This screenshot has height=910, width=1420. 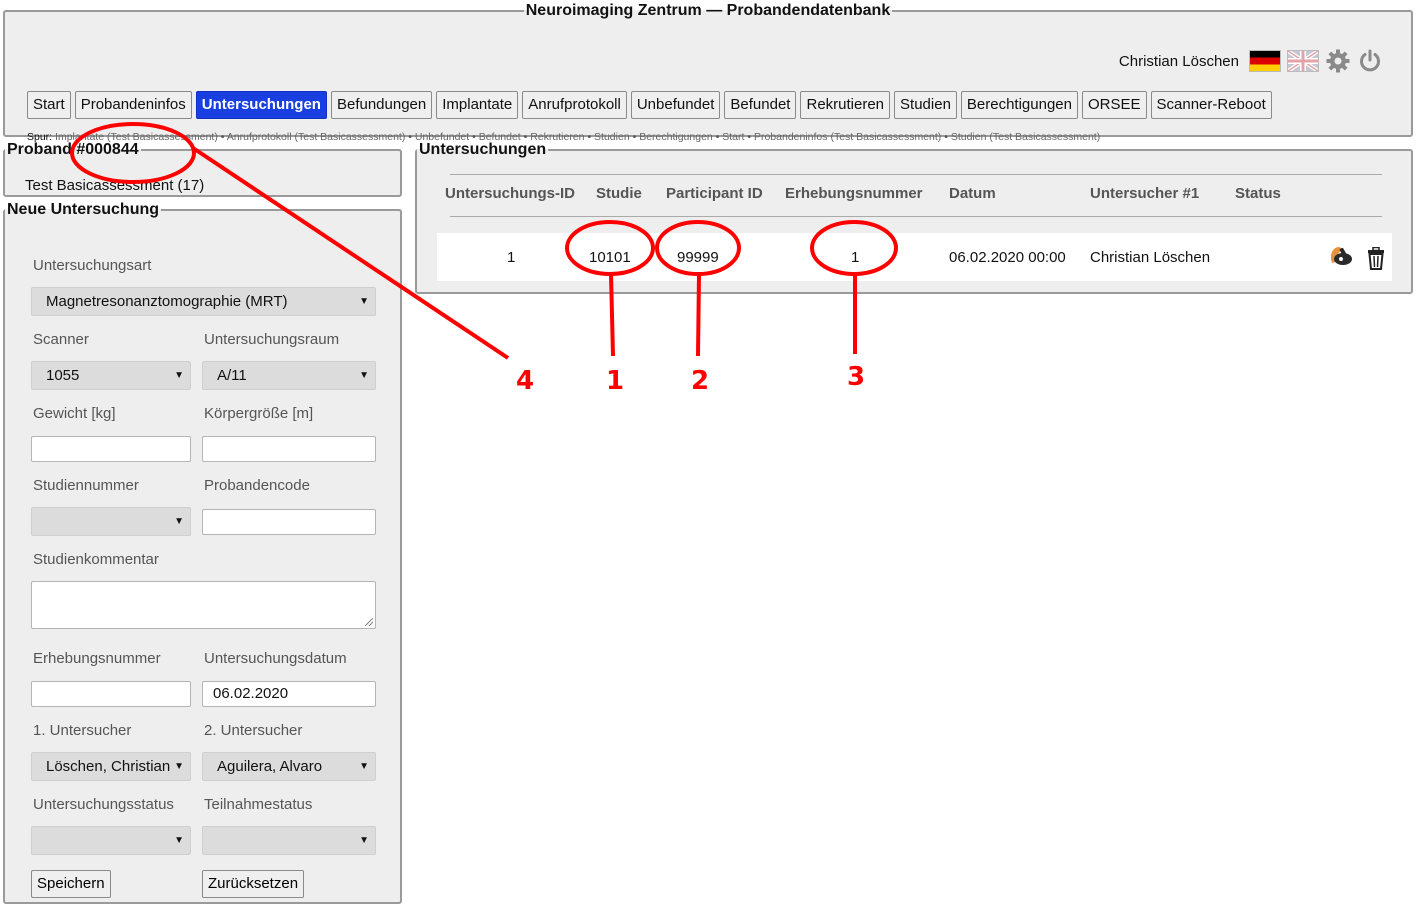 I want to click on proband-info: Test Basicassessment (17), so click(x=115, y=185).